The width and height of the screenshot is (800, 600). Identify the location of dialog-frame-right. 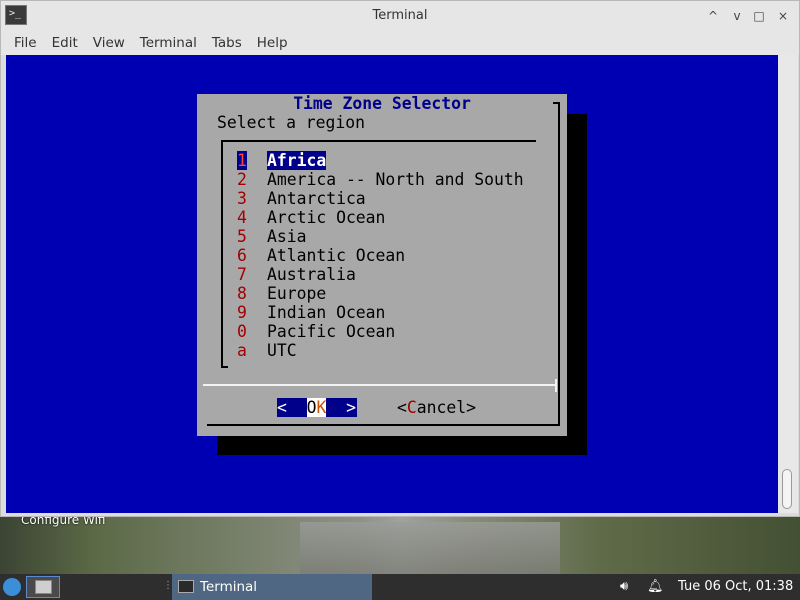
(559, 264).